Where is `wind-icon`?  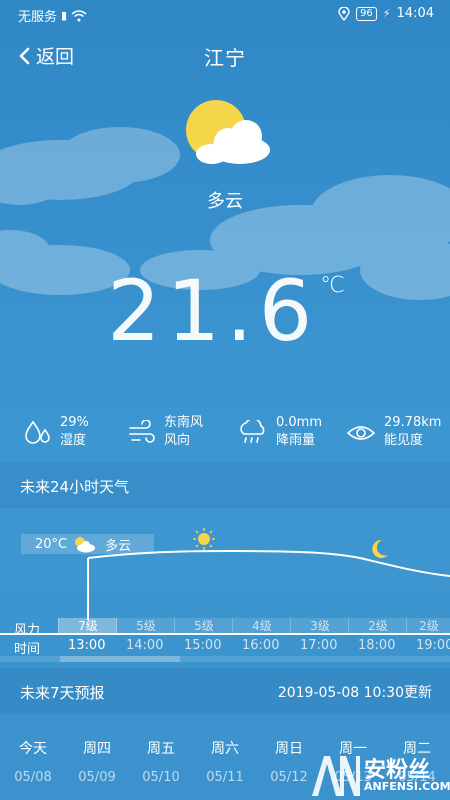 wind-icon is located at coordinates (142, 431).